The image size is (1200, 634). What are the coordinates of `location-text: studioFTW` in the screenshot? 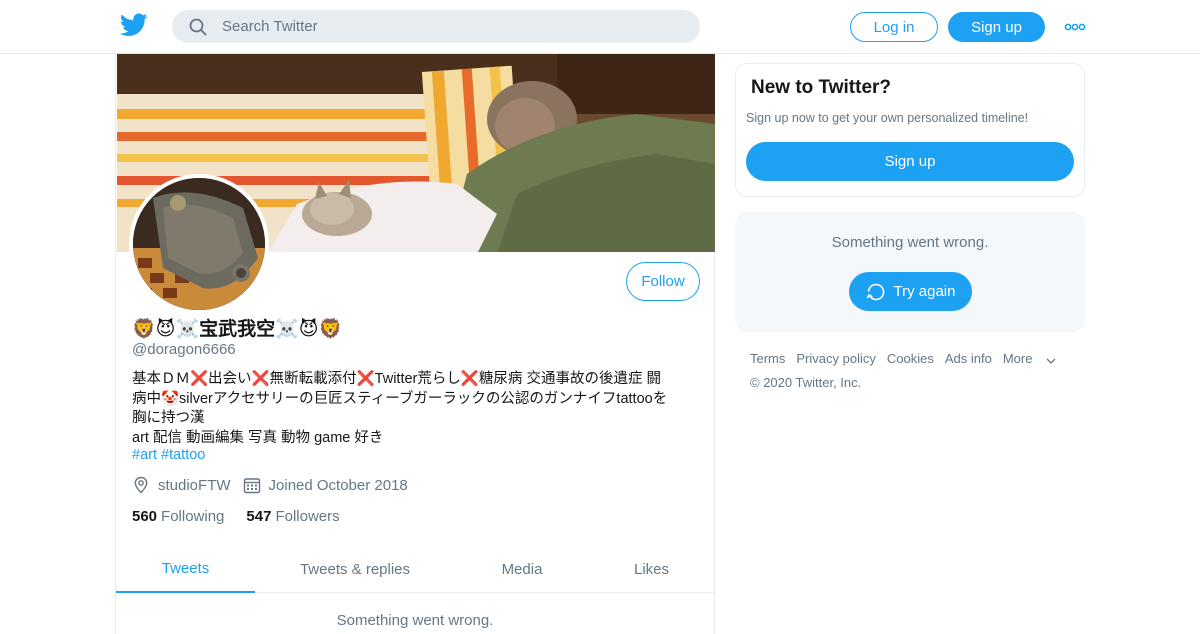 It's located at (194, 485).